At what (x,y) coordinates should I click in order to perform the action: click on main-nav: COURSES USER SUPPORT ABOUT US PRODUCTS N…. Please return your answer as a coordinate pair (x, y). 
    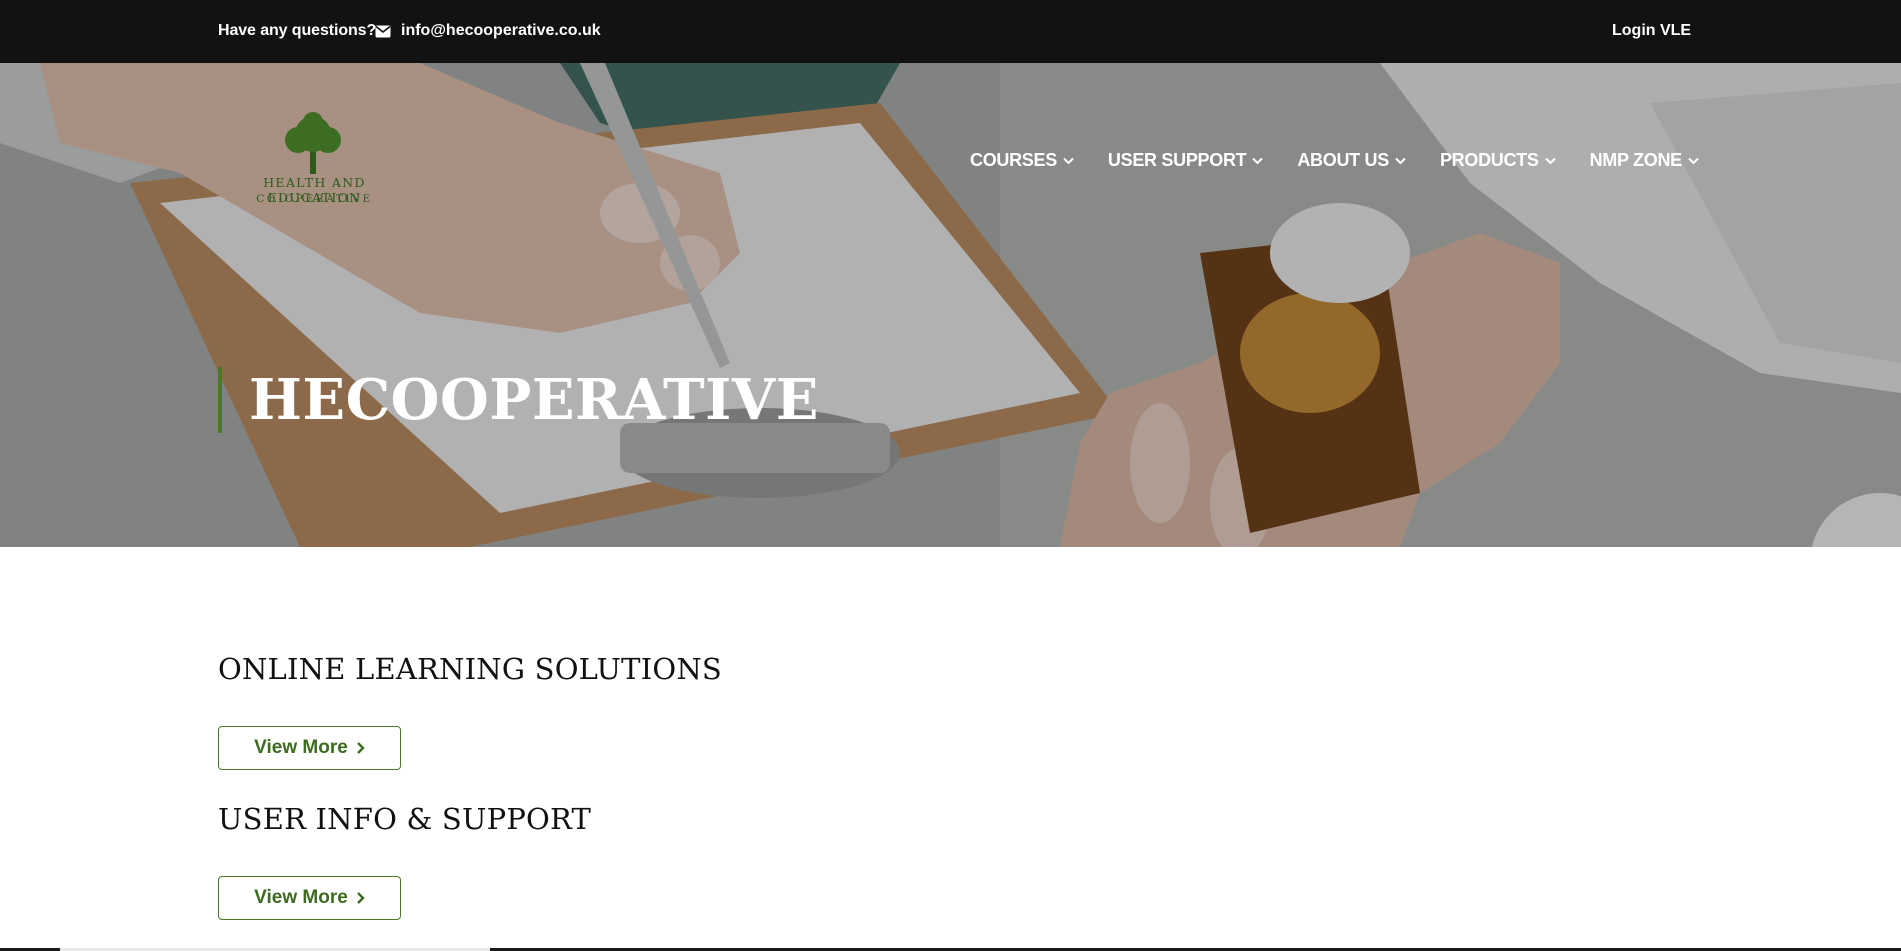
    Looking at the image, I should click on (1334, 160).